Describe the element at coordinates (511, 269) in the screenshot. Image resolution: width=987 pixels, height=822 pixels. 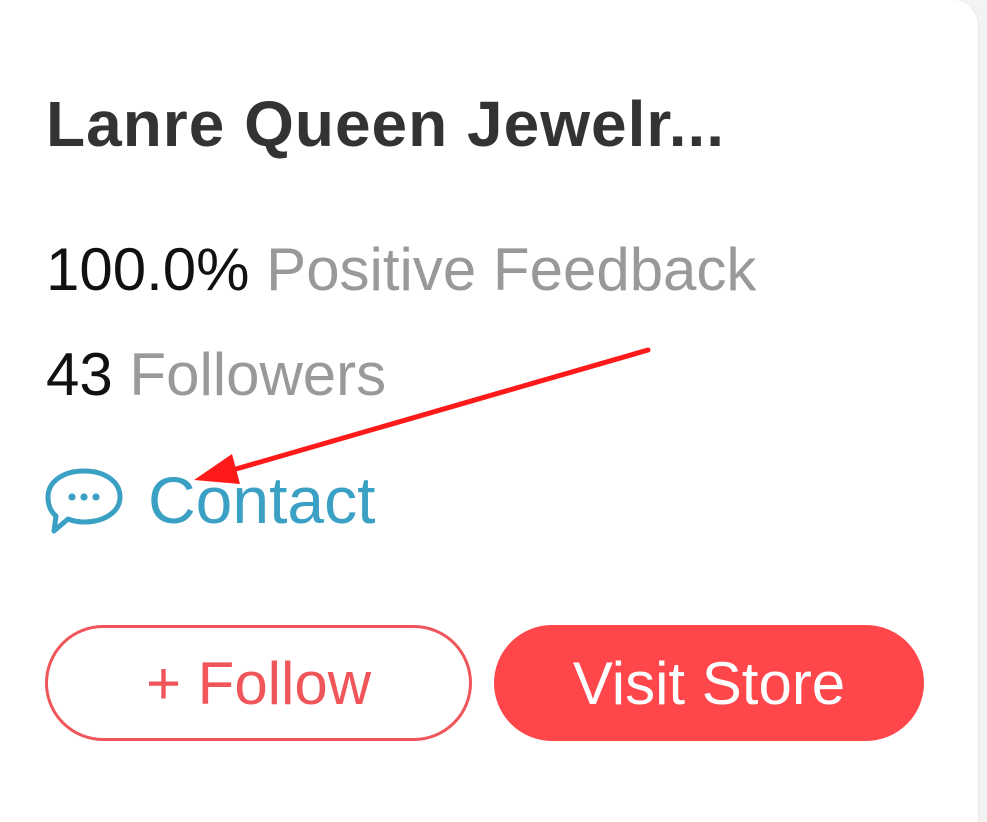
I see `feedback-label: Positive Feedback` at that location.